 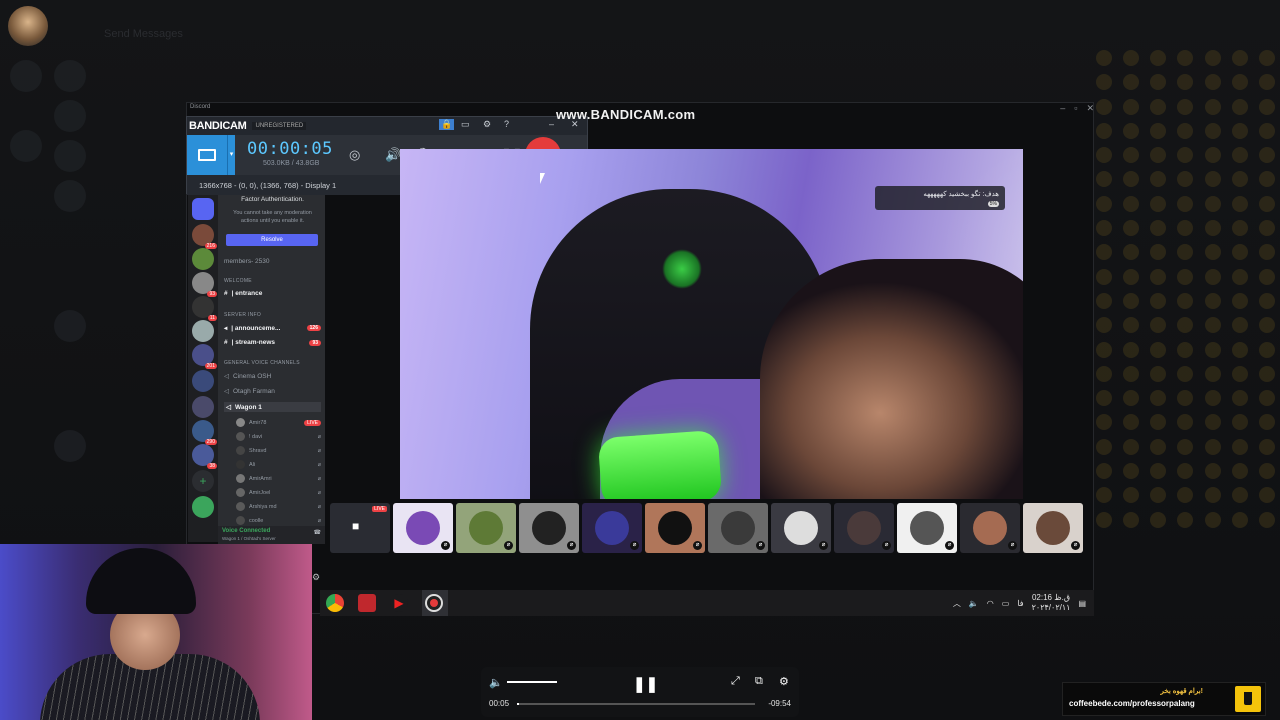 I want to click on speaker-icon: ◁, so click(x=226, y=376).